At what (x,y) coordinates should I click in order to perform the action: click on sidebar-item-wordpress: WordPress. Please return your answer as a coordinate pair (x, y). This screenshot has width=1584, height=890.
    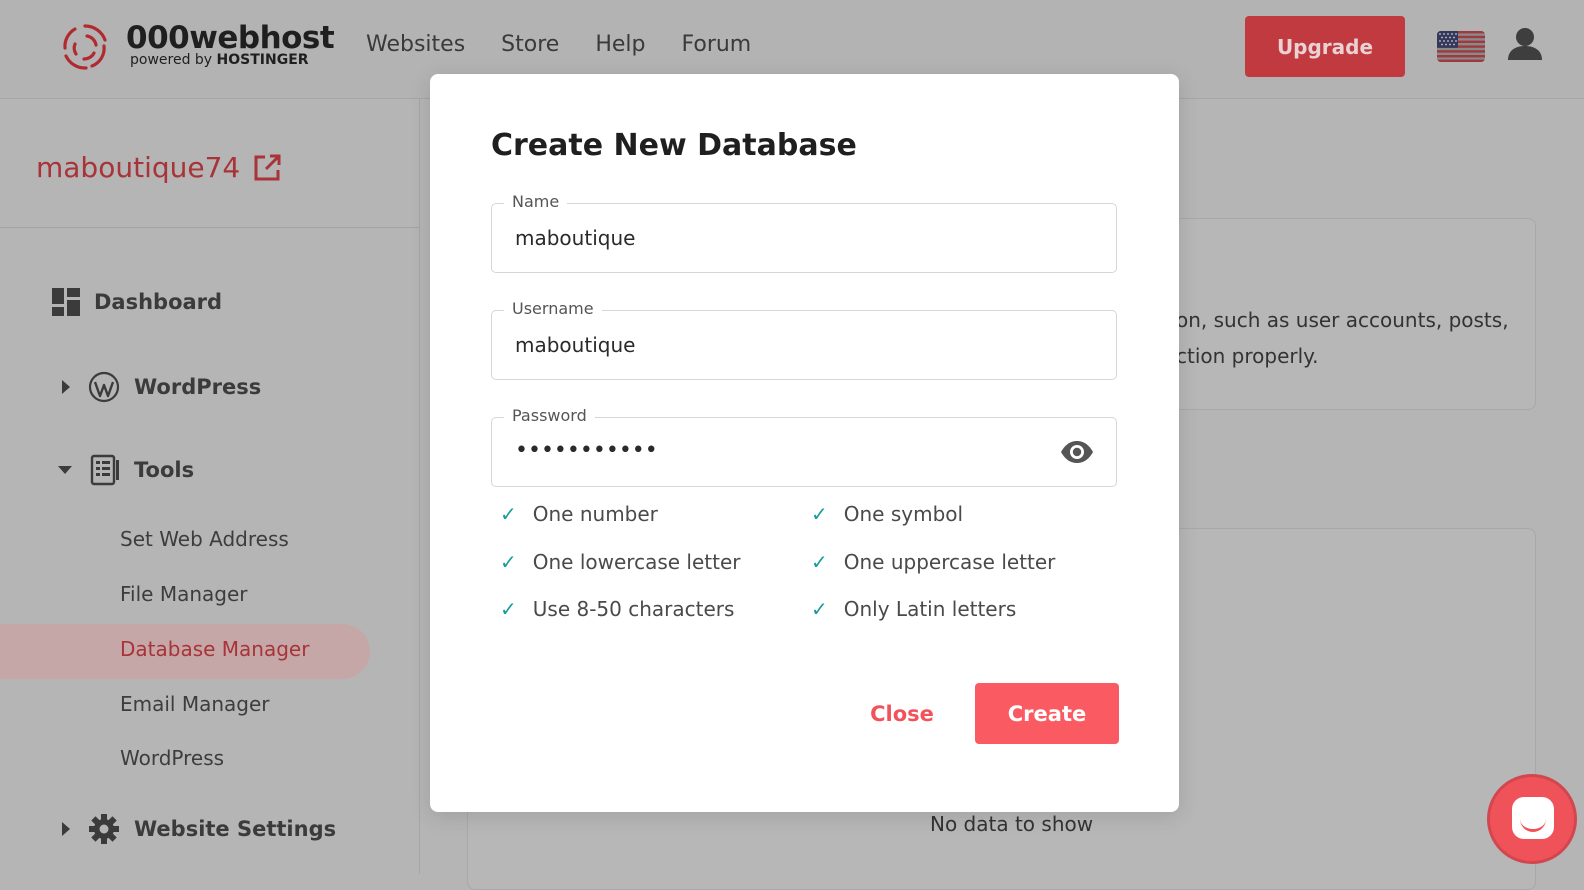
    Looking at the image, I should click on (161, 387).